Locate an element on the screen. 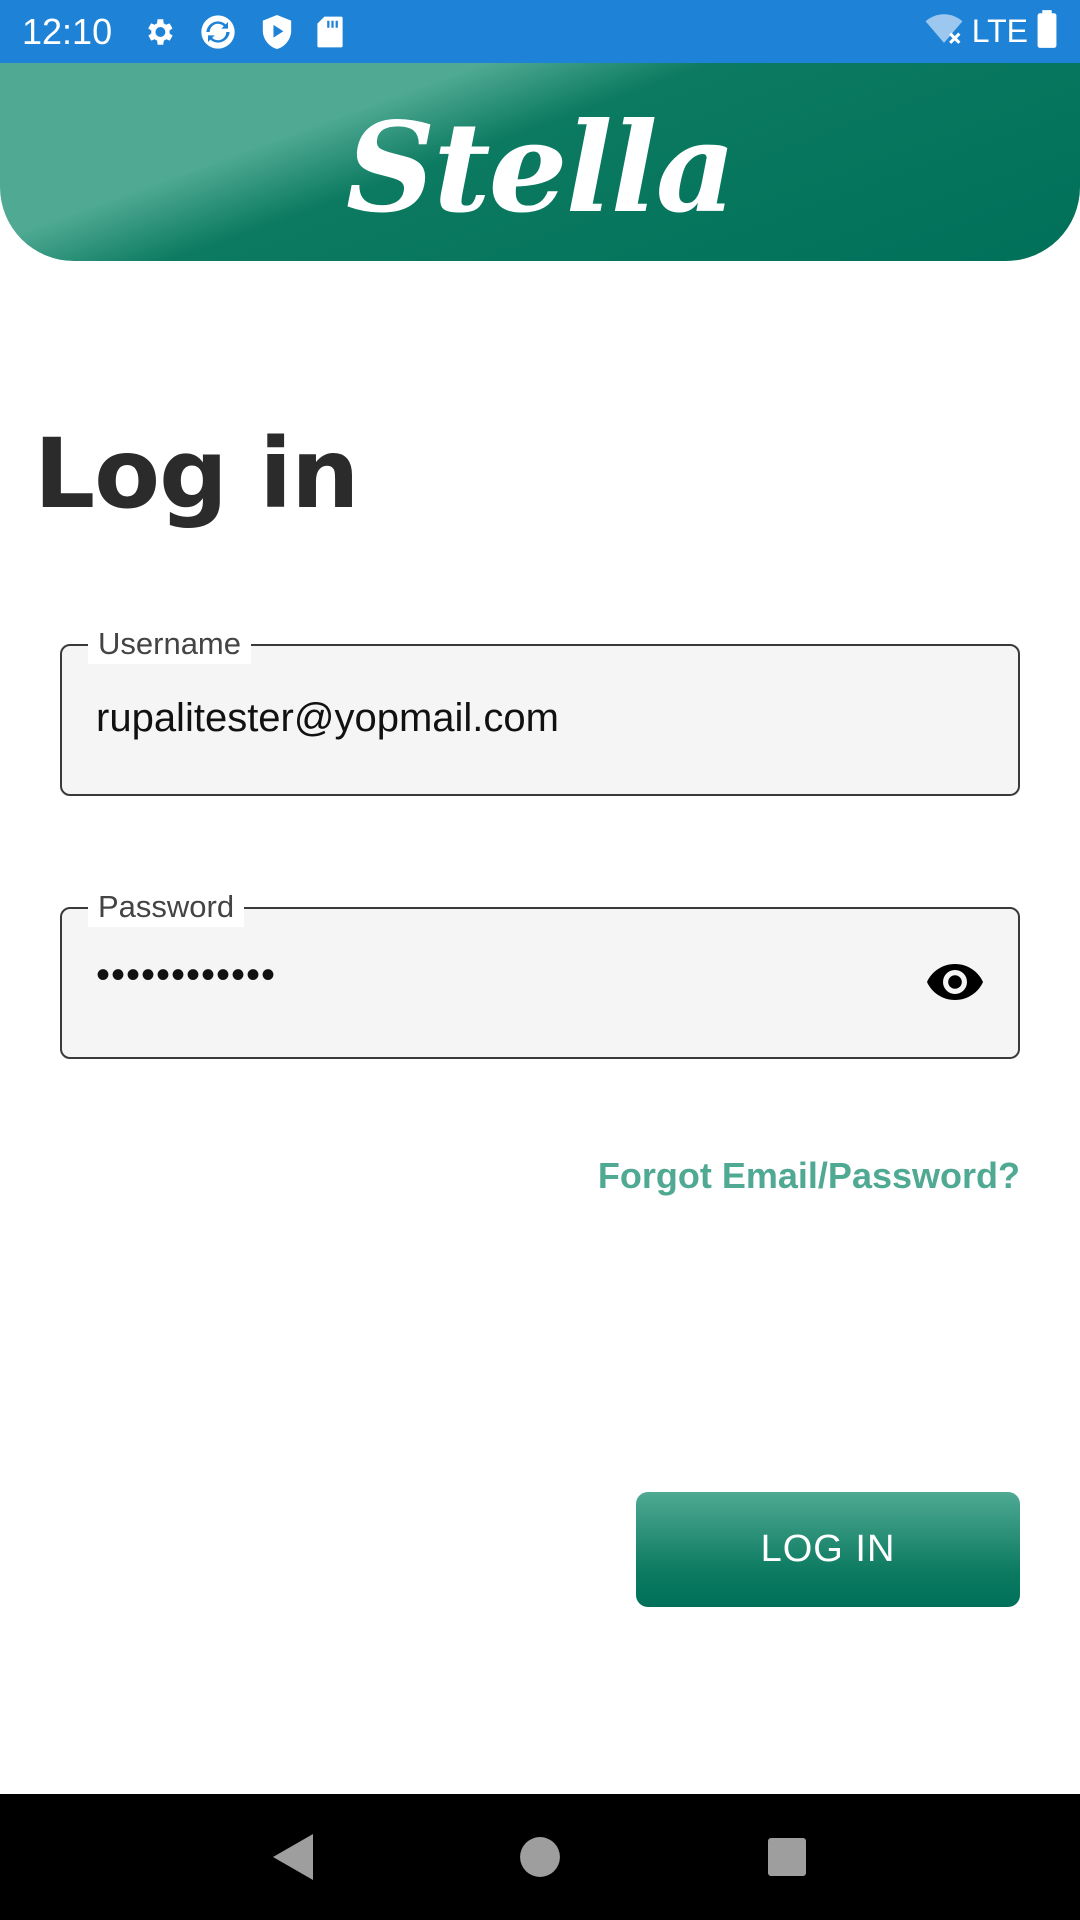 This screenshot has height=1920, width=1080. login-button: LOG IN is located at coordinates (828, 1549).